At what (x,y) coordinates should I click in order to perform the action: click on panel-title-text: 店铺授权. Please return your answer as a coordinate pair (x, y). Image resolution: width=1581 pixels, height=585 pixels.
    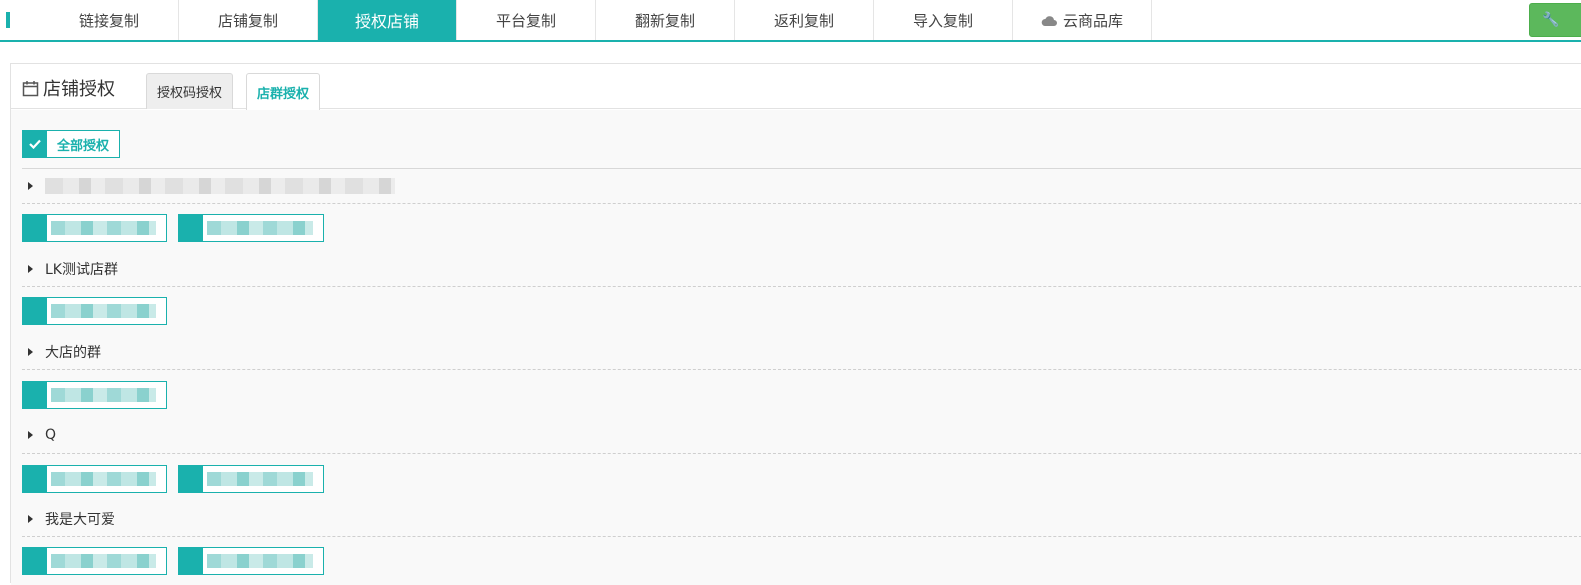
    Looking at the image, I should click on (79, 89).